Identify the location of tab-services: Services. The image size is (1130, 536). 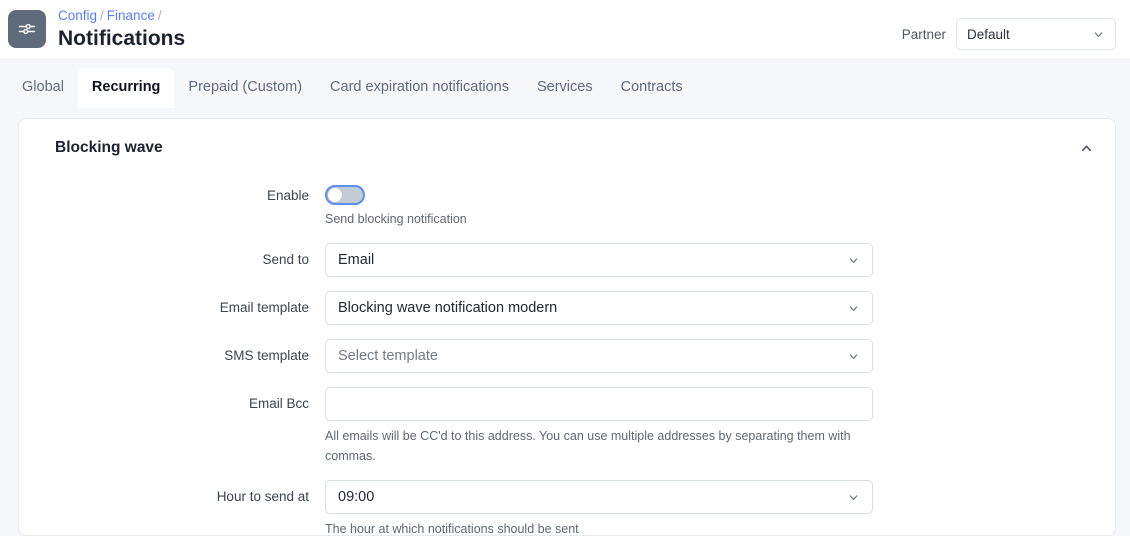
(565, 88).